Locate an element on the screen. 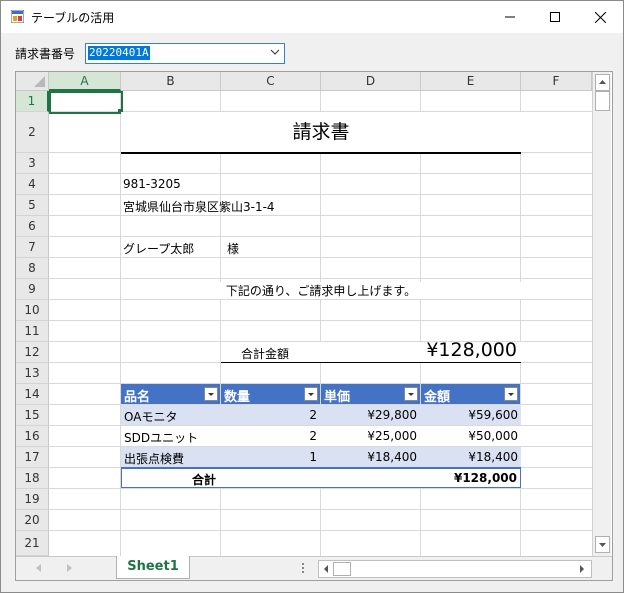 This screenshot has width=624, height=593. splitter-handle-icon is located at coordinates (303, 568).